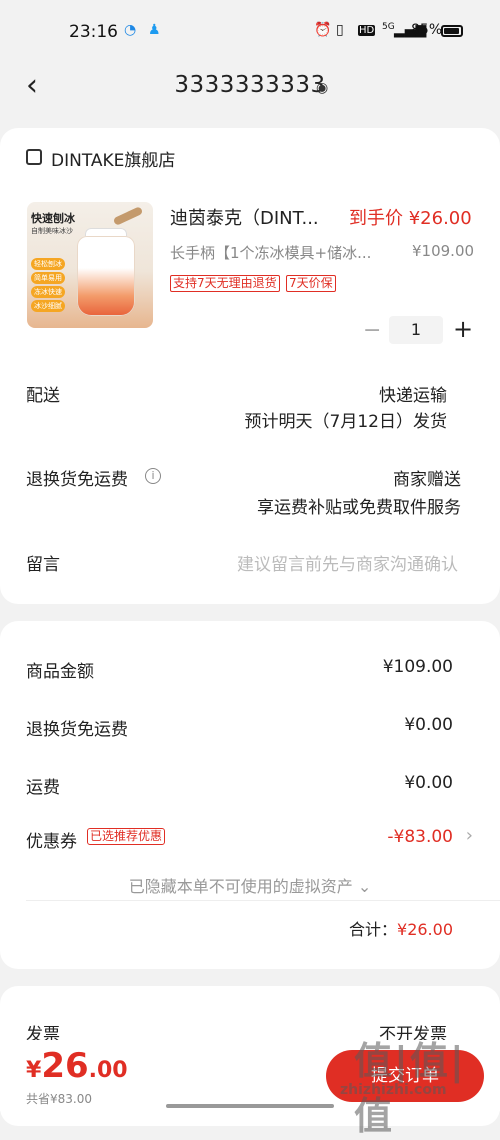 The width and height of the screenshot is (500, 1140). I want to click on total-row: 合计：¥26.00, so click(401, 928).